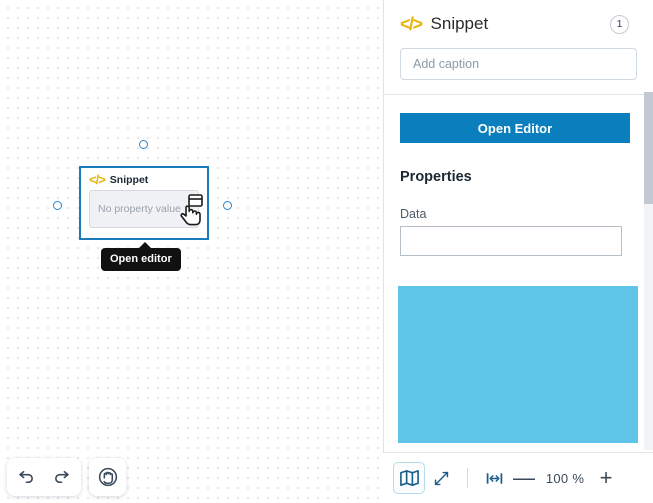 The height and width of the screenshot is (503, 653). I want to click on toolbar-separator, so click(467, 478).